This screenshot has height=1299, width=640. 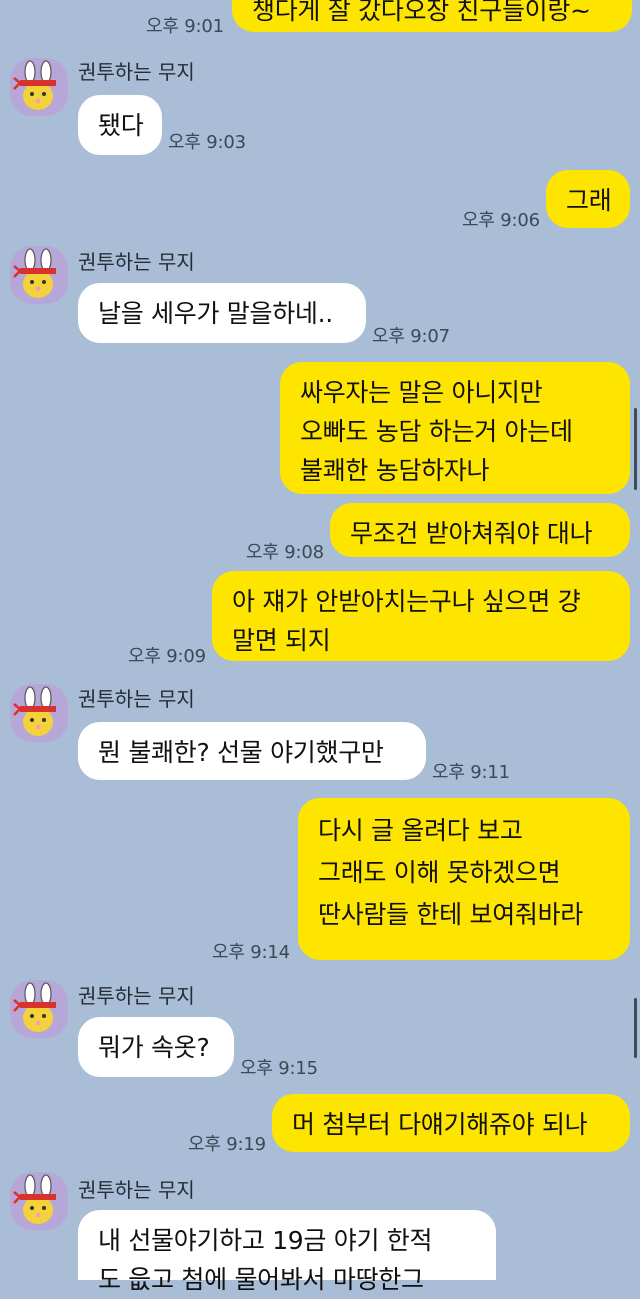 I want to click on friend-message-bubble: 날을 세우가 말을하네.., so click(x=222, y=313).